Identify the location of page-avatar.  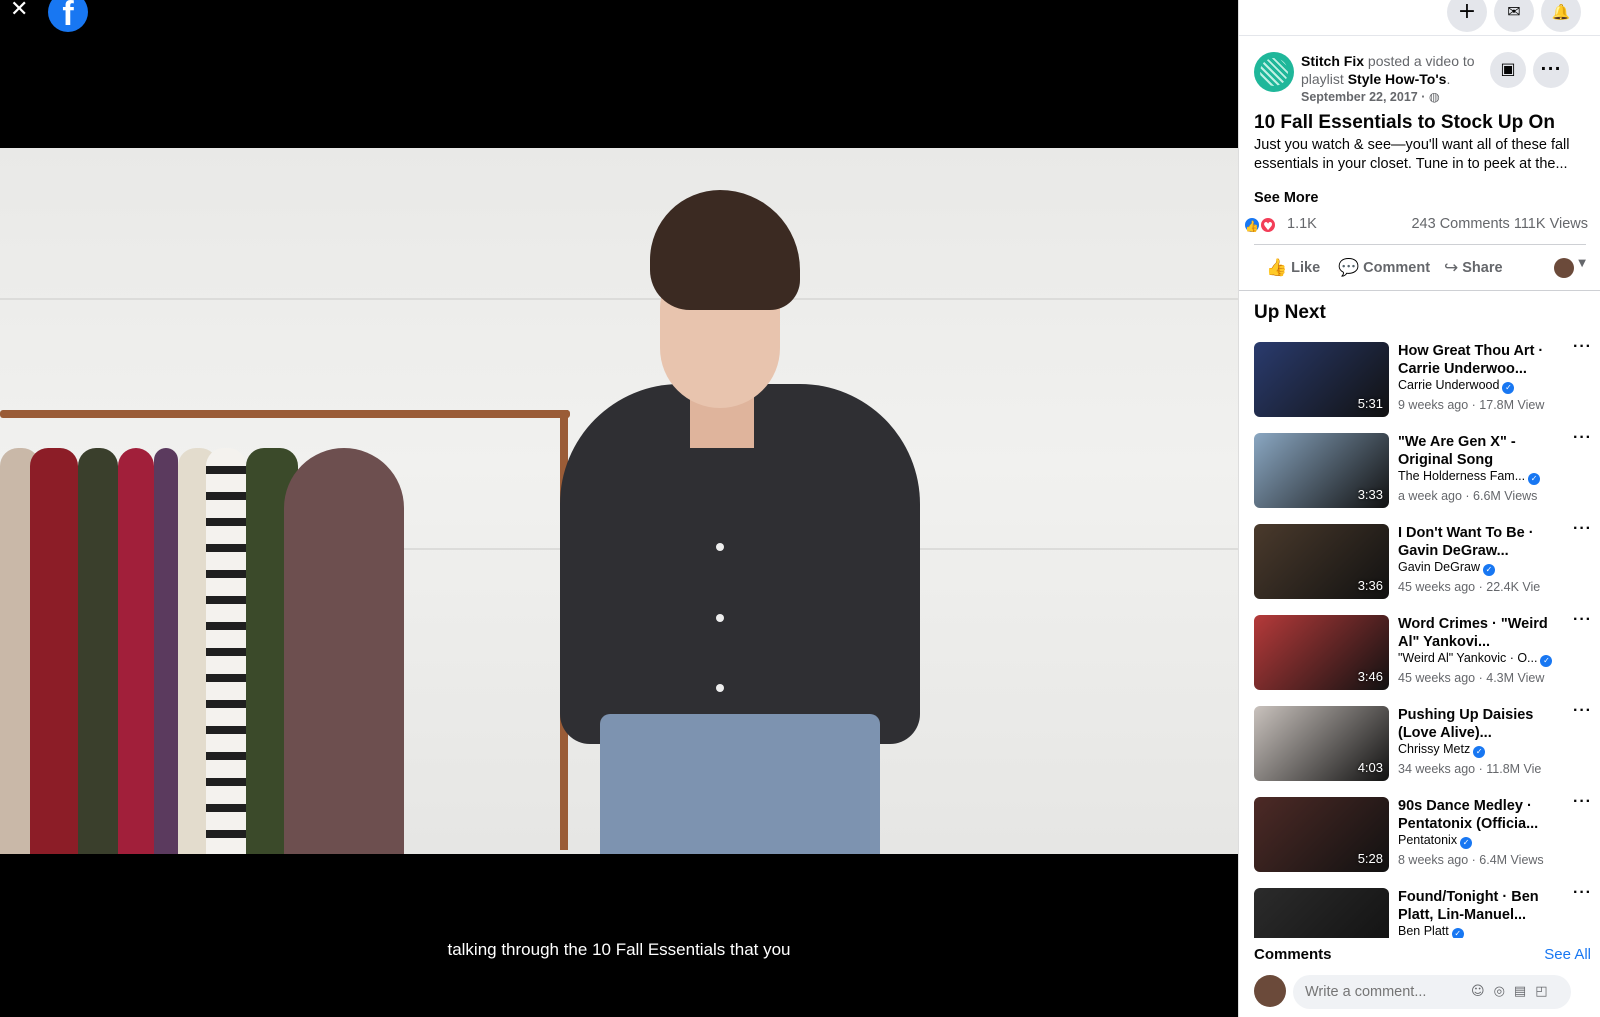
(1274, 72).